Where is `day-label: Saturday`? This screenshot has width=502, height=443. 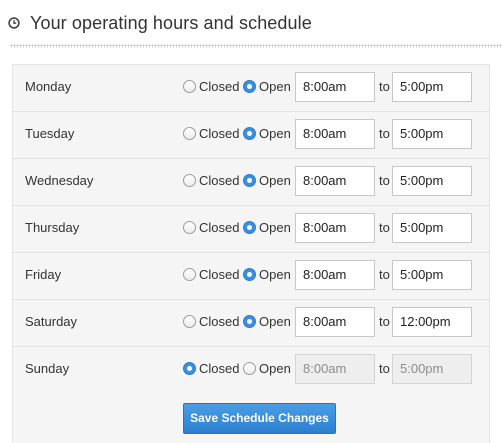
day-label: Saturday is located at coordinates (51, 321).